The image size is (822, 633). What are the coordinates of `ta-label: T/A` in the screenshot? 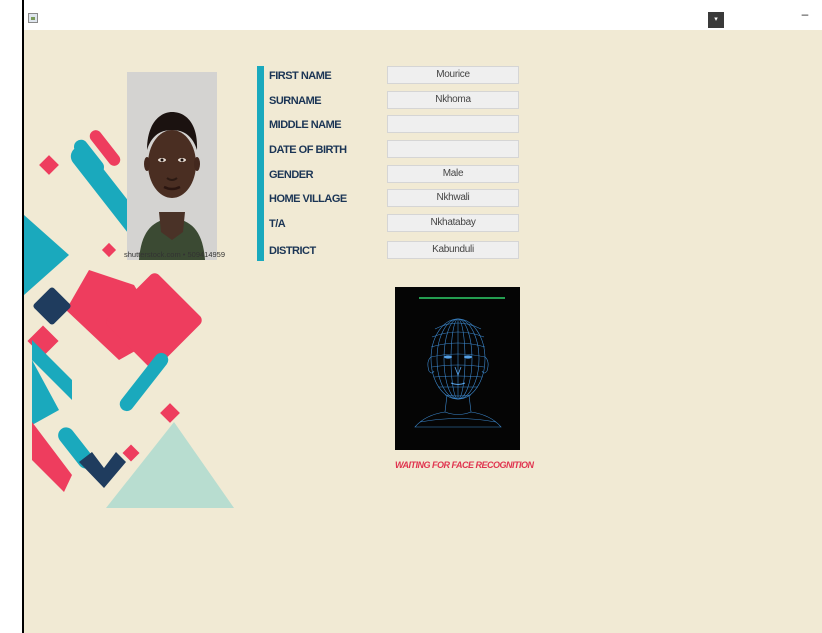 It's located at (277, 224).